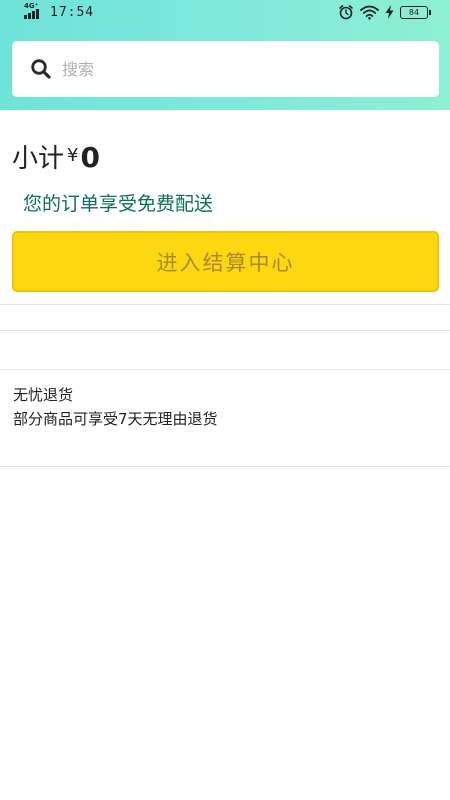 This screenshot has width=450, height=800. What do you see at coordinates (225, 261) in the screenshot?
I see `checkout-button: 进入结算中心` at bounding box center [225, 261].